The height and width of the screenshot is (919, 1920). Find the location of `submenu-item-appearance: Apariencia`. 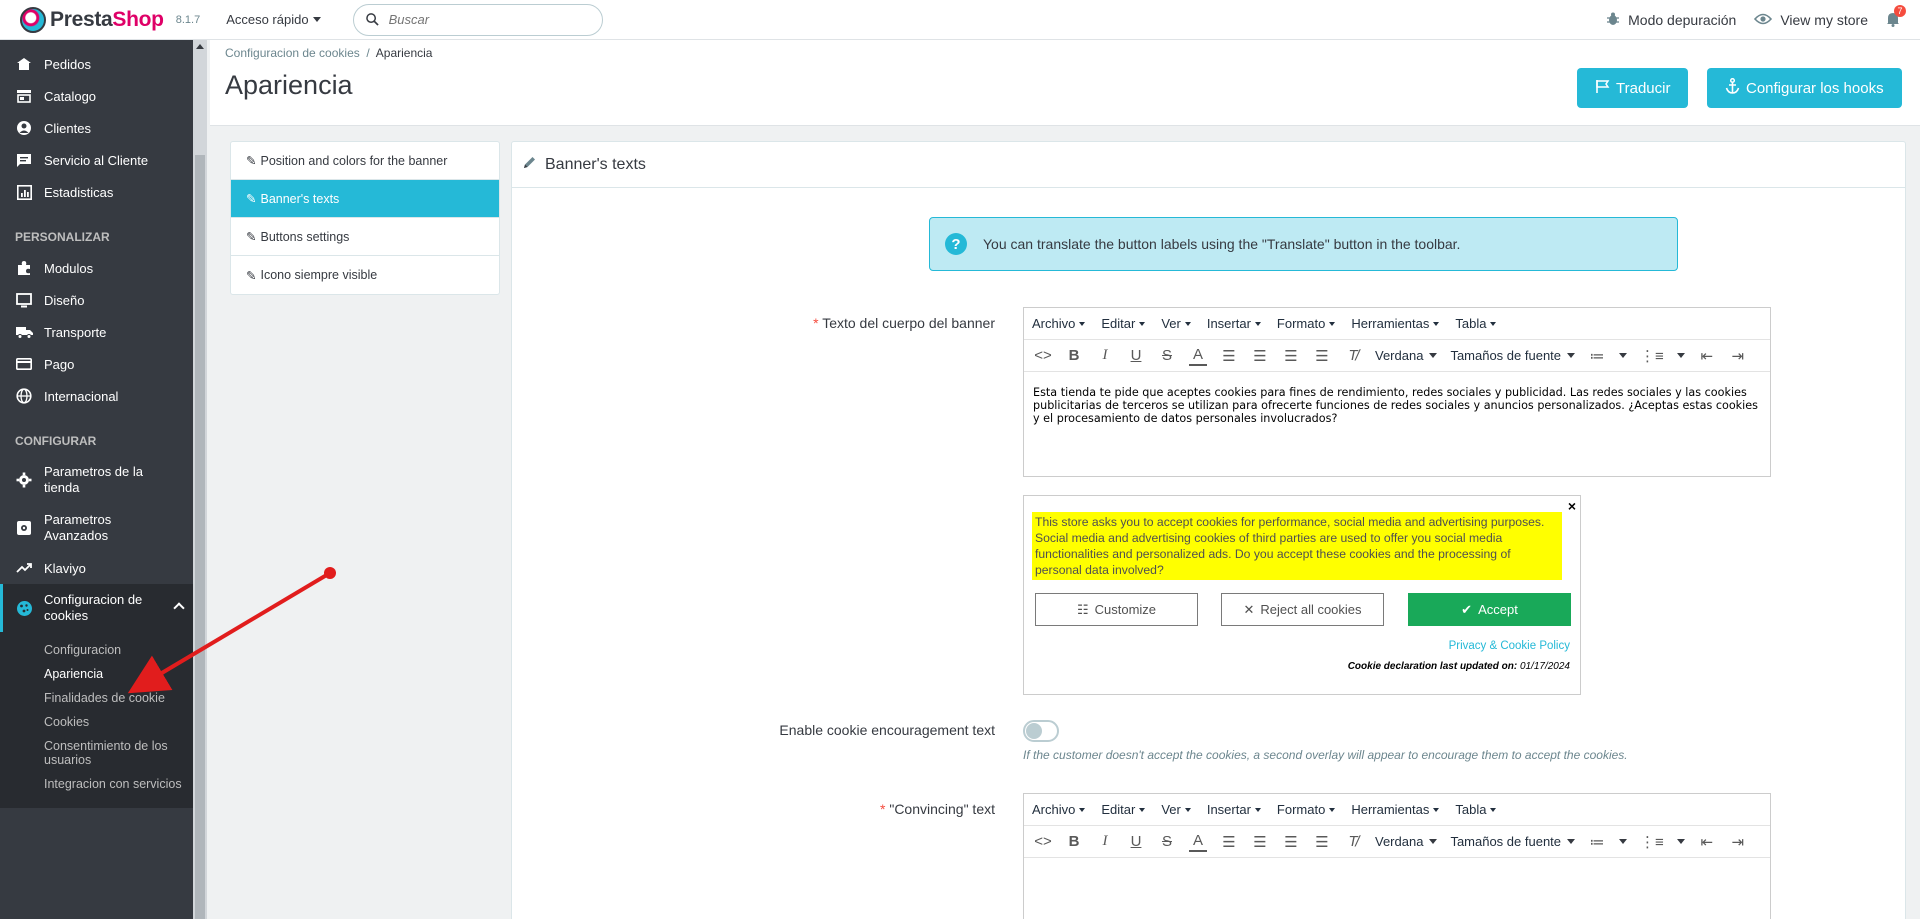

submenu-item-appearance: Apariencia is located at coordinates (96, 674).